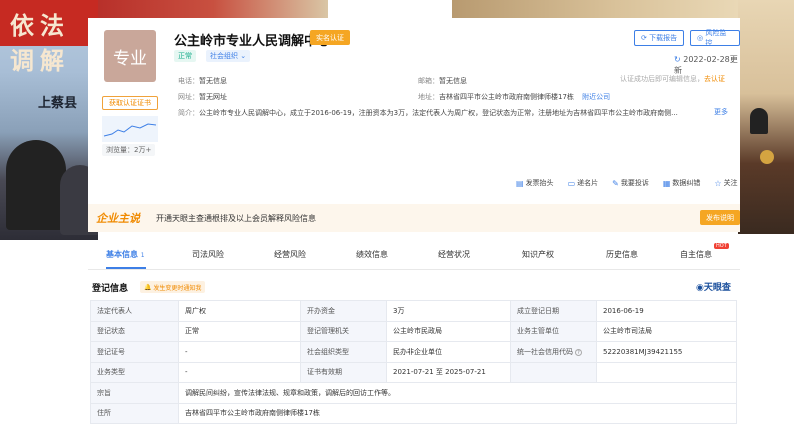 This screenshot has width=794, height=447. What do you see at coordinates (239, 311) in the screenshot?
I see `table-cell-value: 周广权` at bounding box center [239, 311].